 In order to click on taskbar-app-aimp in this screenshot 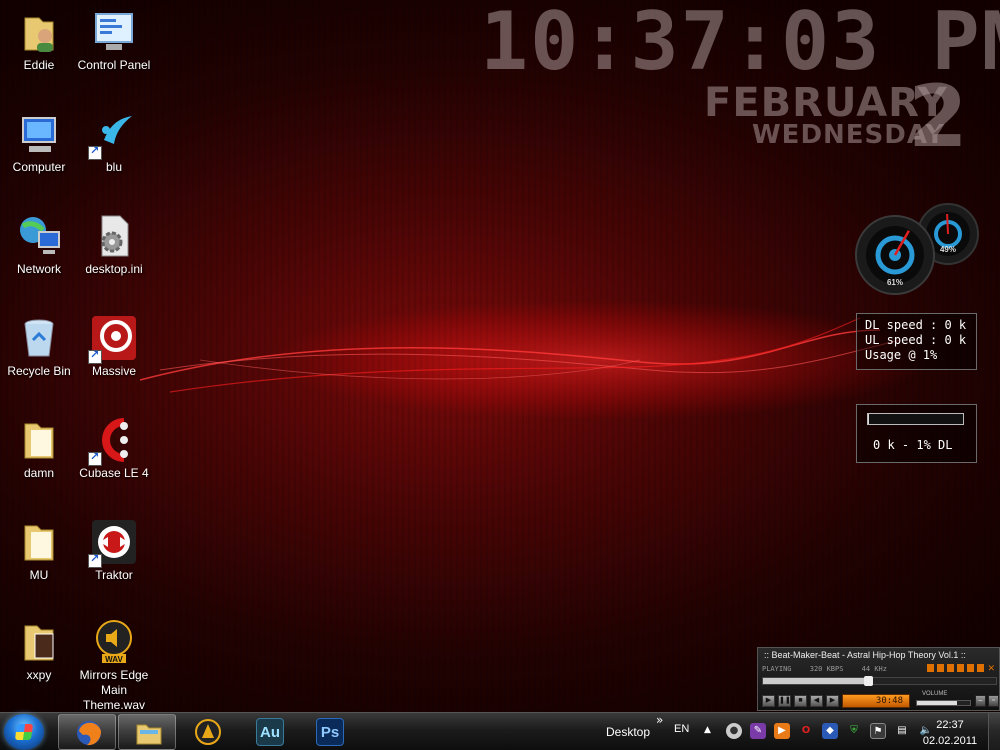, I will do `click(207, 732)`.